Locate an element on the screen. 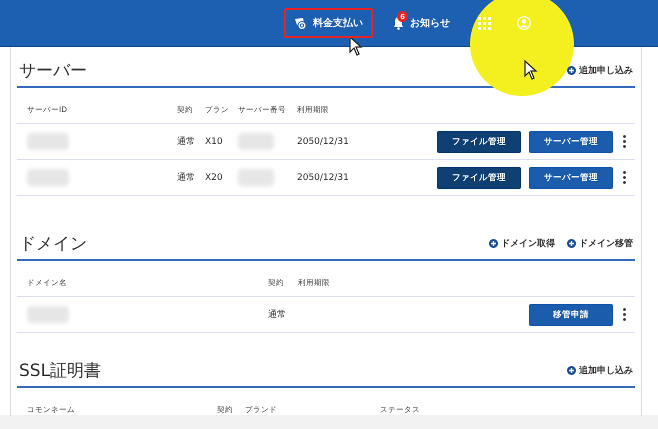 This screenshot has width=658, height=429. section-title: サーバー is located at coordinates (53, 71).